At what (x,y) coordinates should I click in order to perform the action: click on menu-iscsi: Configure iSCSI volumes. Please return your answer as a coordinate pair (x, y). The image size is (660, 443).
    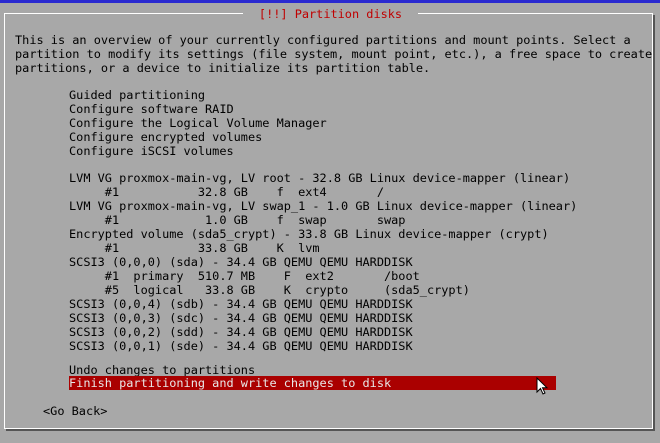
    Looking at the image, I should click on (151, 151).